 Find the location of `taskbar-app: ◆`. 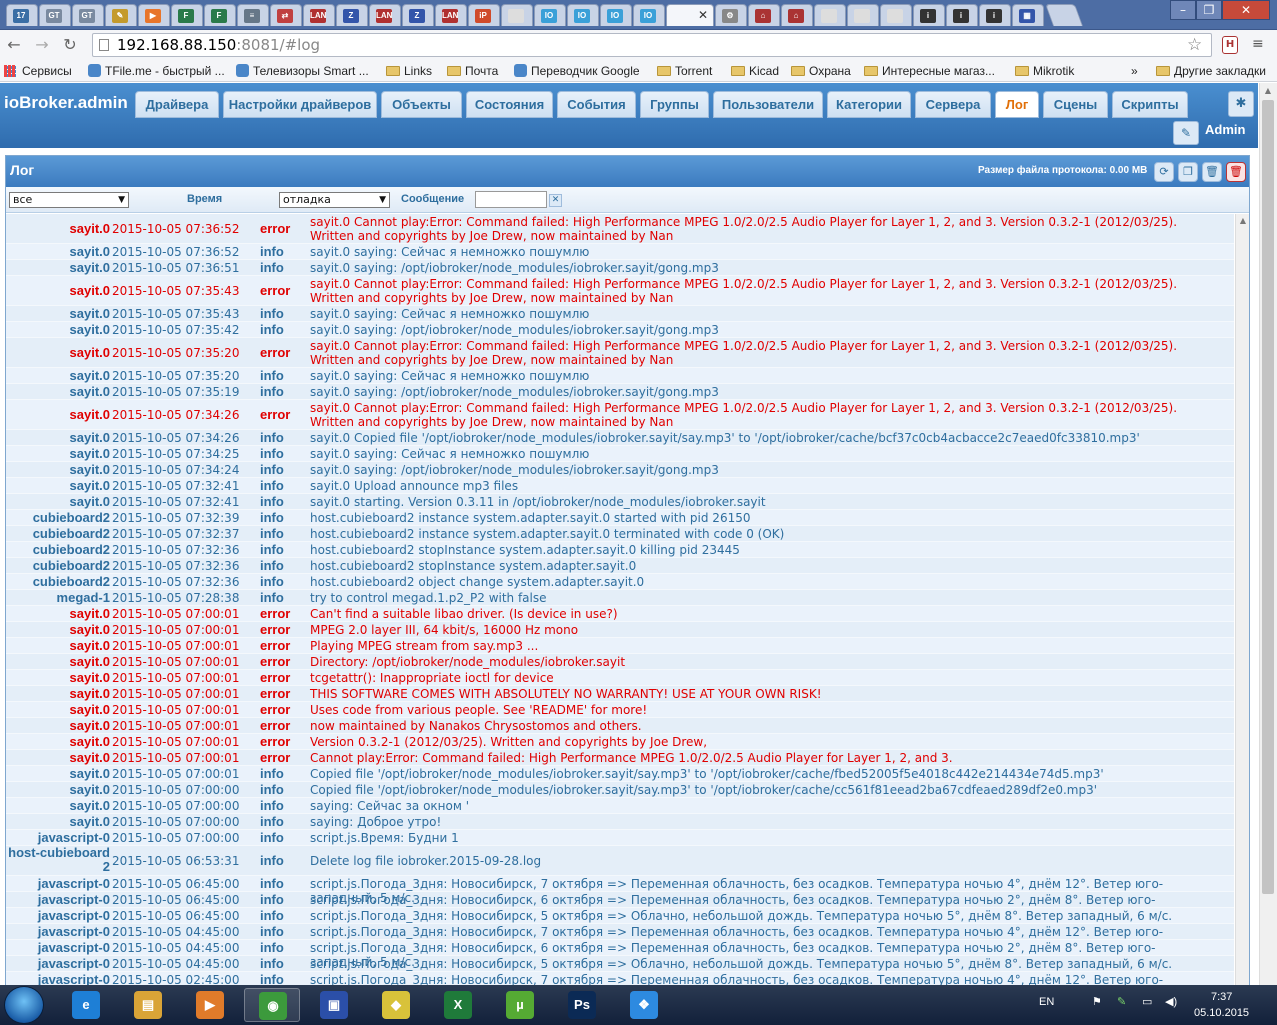

taskbar-app: ◆ is located at coordinates (396, 1005).